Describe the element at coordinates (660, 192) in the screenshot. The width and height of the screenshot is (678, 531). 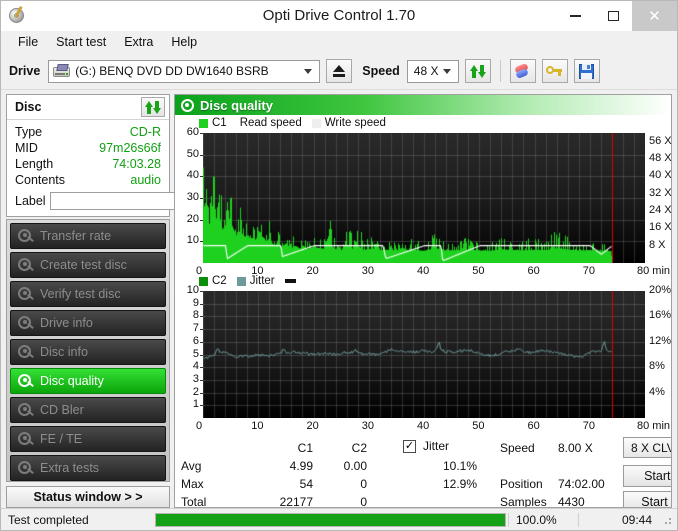
I see `y2-tick-label: 32 X` at that location.